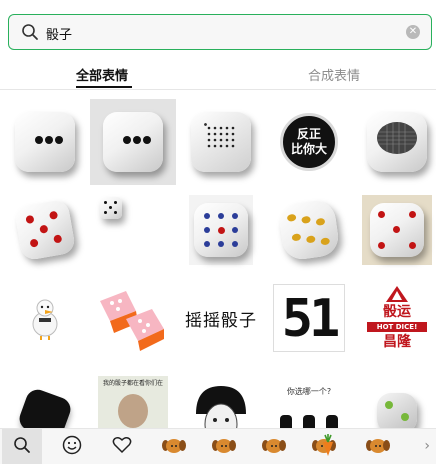 This screenshot has width=436, height=464. I want to click on badge-mid-text: HOT DICE!, so click(397, 327).